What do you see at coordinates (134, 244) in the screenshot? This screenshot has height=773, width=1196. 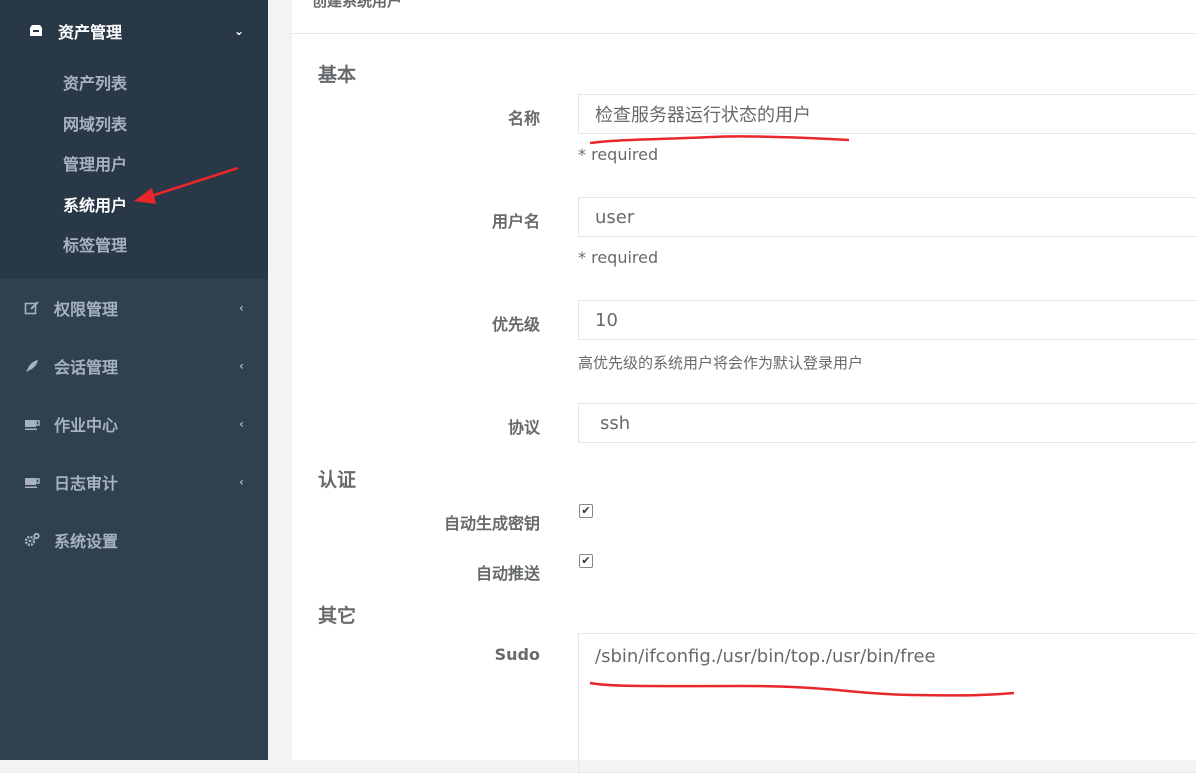 I see `sidebar-item-tag-management: 标签管理` at bounding box center [134, 244].